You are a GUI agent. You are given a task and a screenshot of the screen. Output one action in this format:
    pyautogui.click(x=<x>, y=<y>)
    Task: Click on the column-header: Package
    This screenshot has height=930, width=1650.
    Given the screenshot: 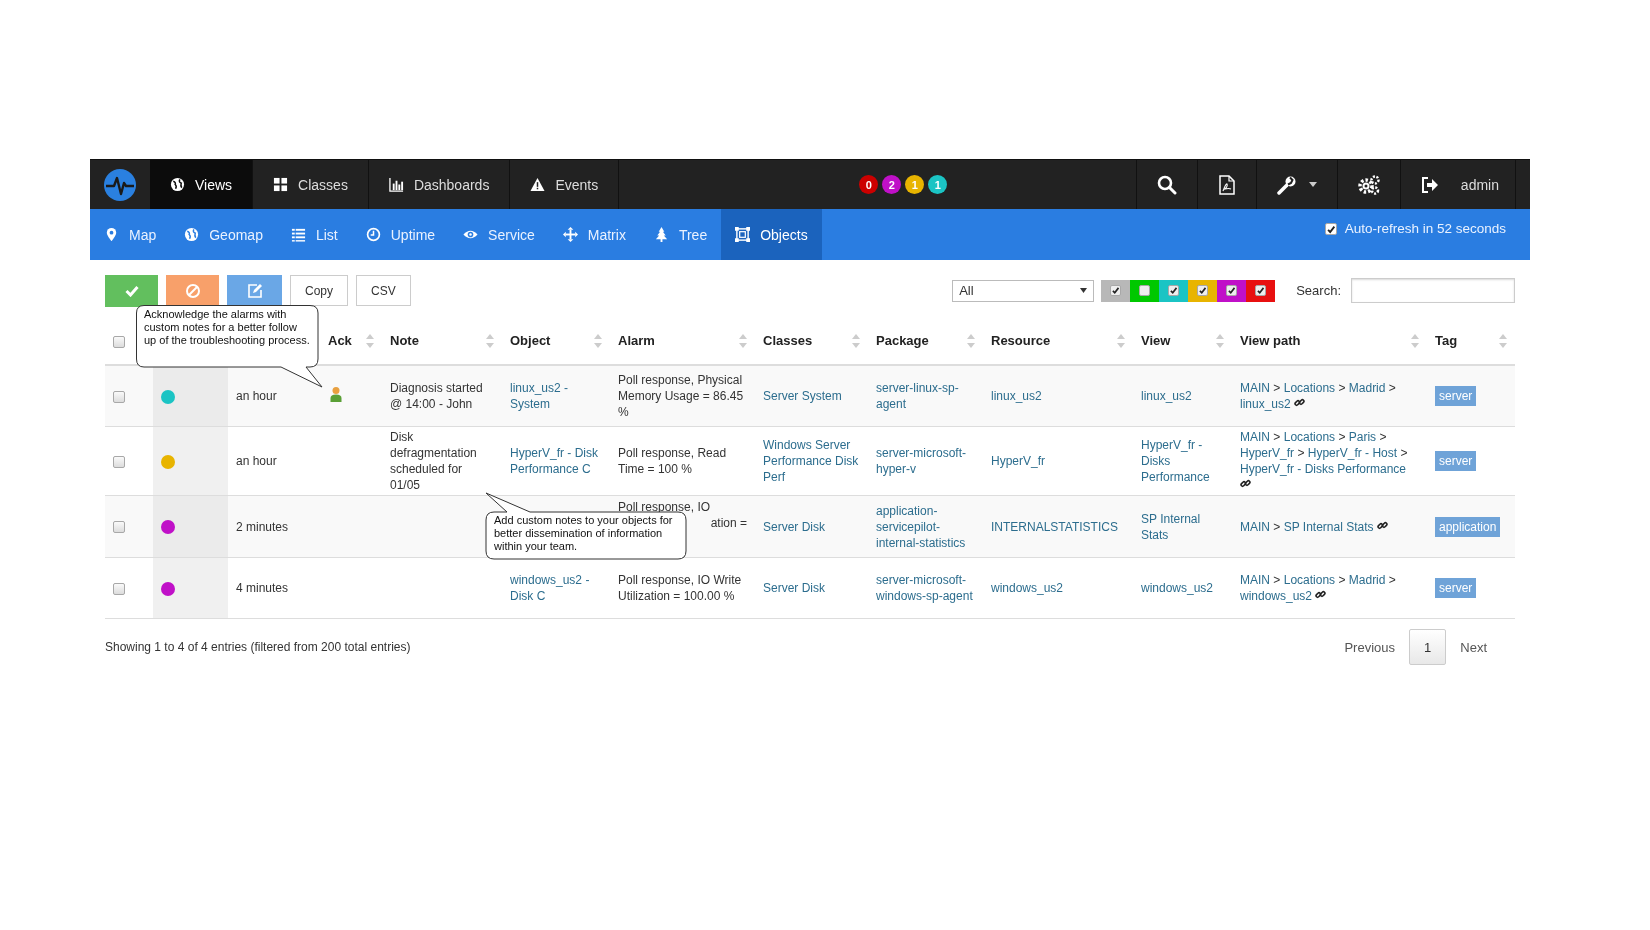 What is the action you would take?
    pyautogui.click(x=902, y=340)
    